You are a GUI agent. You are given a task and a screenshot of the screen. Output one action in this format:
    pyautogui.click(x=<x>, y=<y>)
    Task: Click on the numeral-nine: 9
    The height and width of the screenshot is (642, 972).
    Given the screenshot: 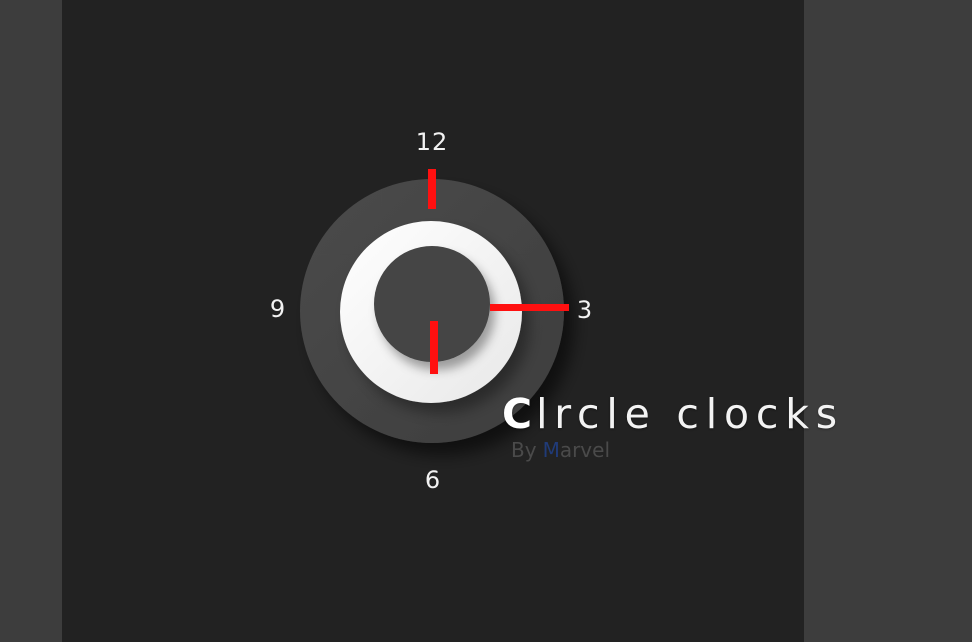 What is the action you would take?
    pyautogui.click(x=278, y=309)
    